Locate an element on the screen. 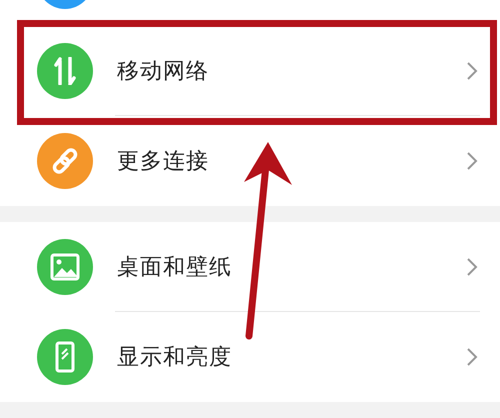 The image size is (500, 418). link-icon is located at coordinates (65, 161).